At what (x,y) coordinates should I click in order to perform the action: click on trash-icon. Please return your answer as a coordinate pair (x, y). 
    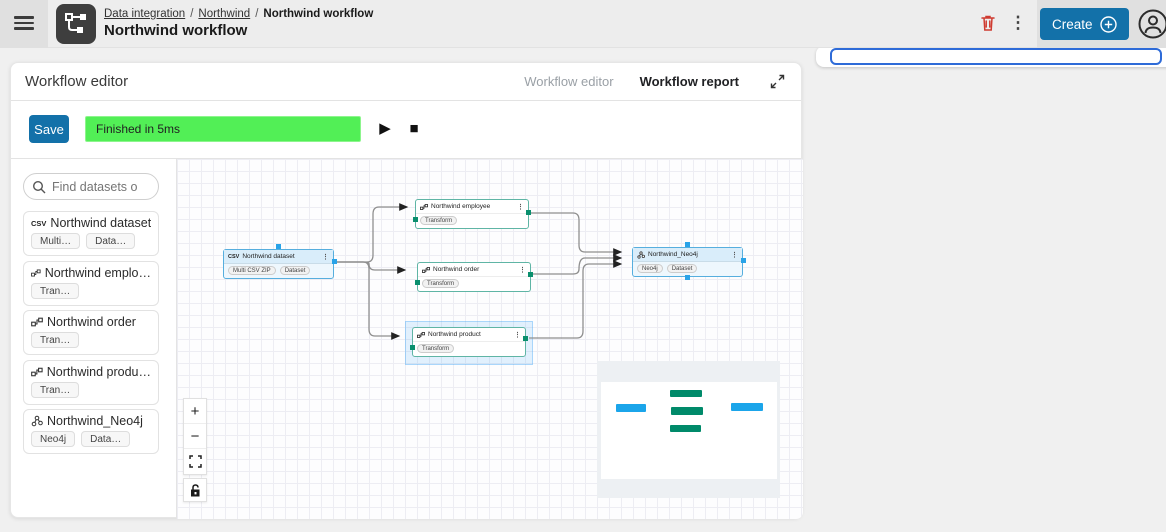
    Looking at the image, I should click on (988, 23).